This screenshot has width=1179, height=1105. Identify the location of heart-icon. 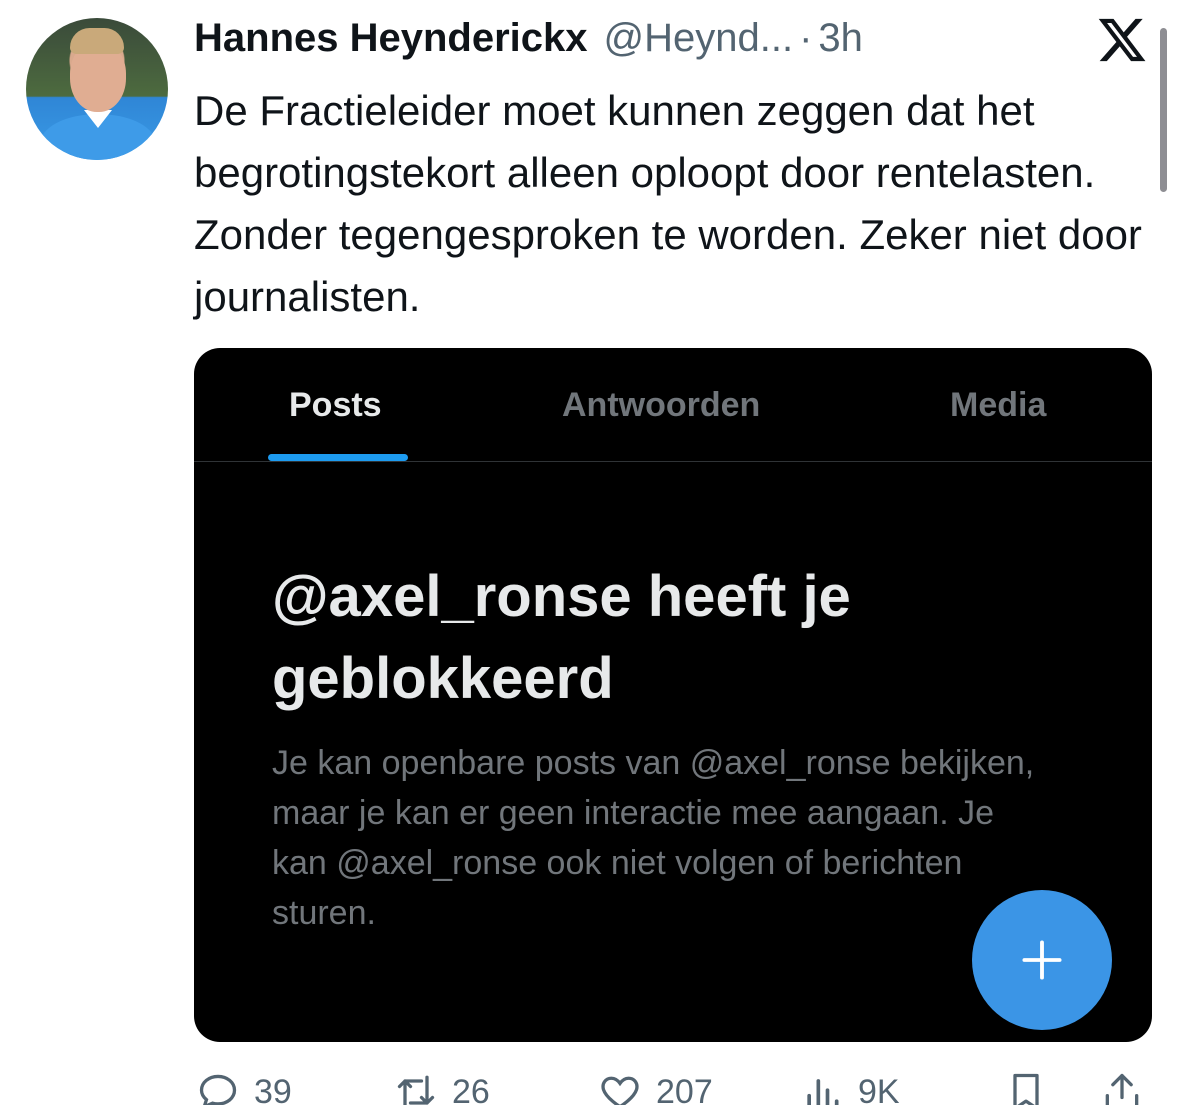
(620, 1090).